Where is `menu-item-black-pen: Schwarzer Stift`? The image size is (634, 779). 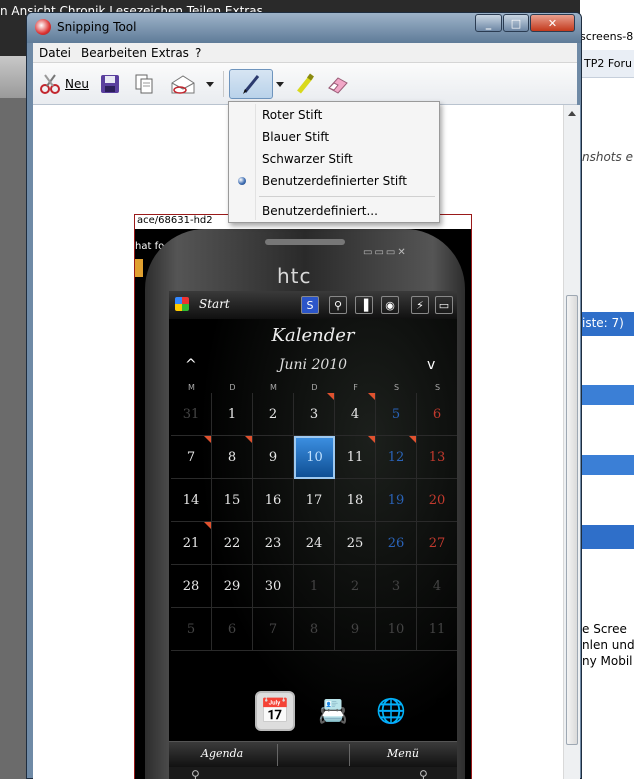
menu-item-black-pen: Schwarzer Stift is located at coordinates (334, 159).